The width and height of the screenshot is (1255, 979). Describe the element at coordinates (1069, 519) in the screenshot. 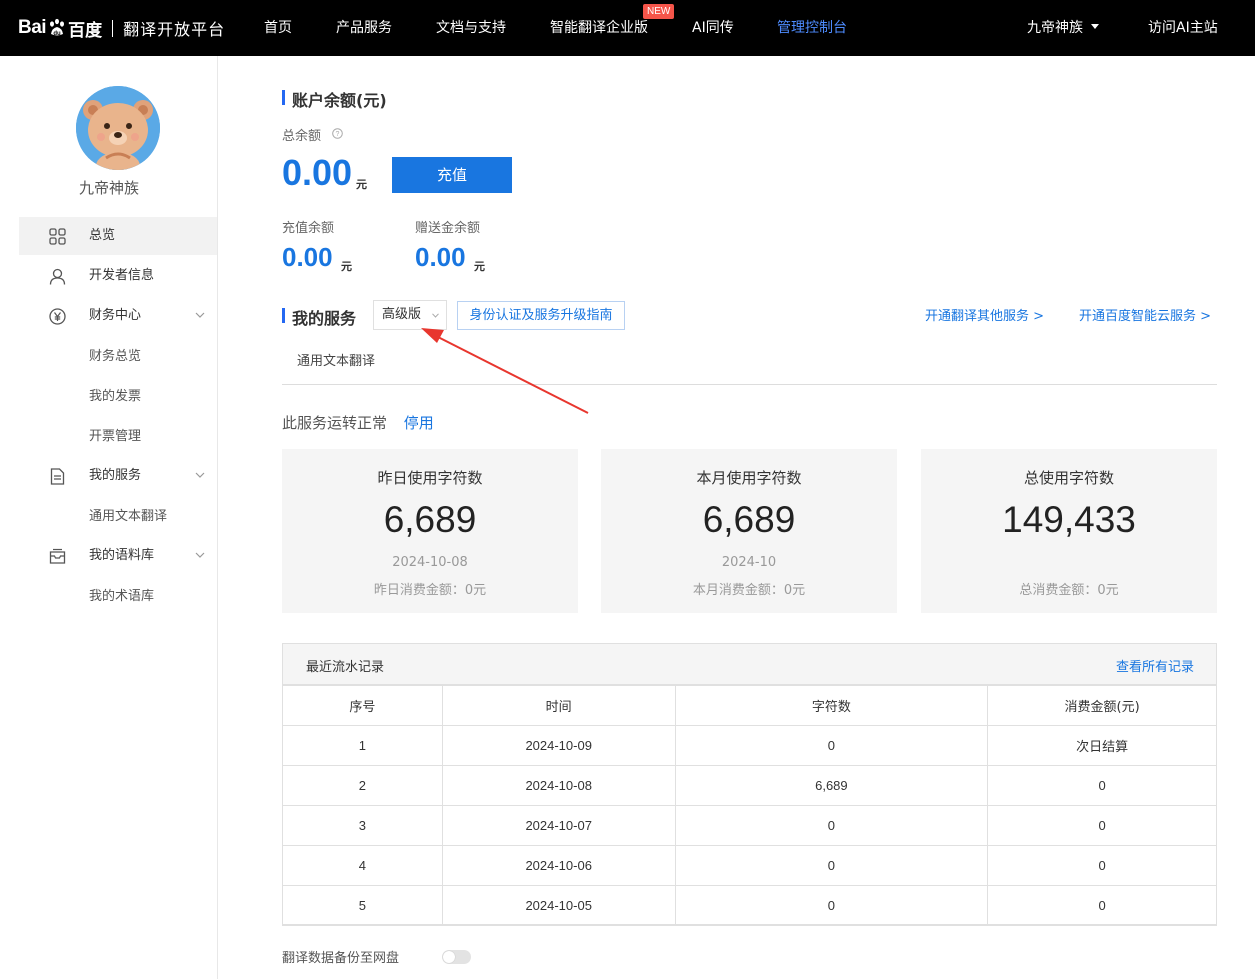

I see `stat-value: 149,433` at that location.